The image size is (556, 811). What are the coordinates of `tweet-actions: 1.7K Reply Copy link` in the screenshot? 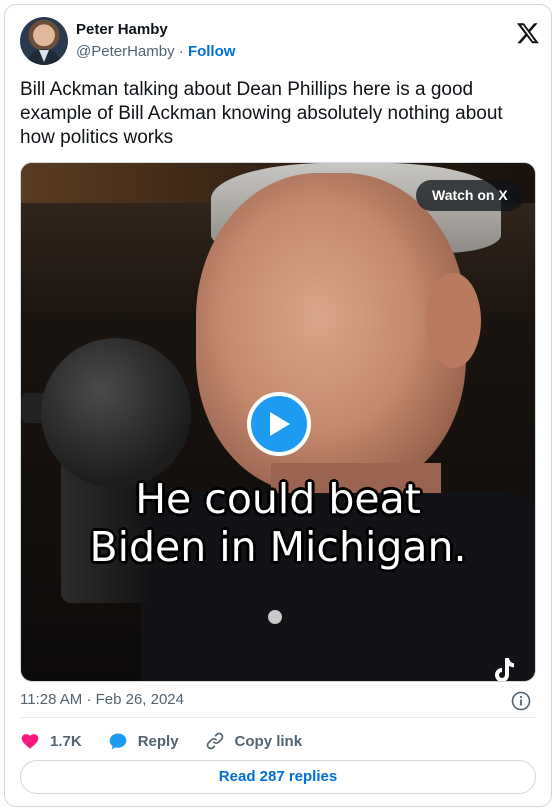 It's located at (174, 741).